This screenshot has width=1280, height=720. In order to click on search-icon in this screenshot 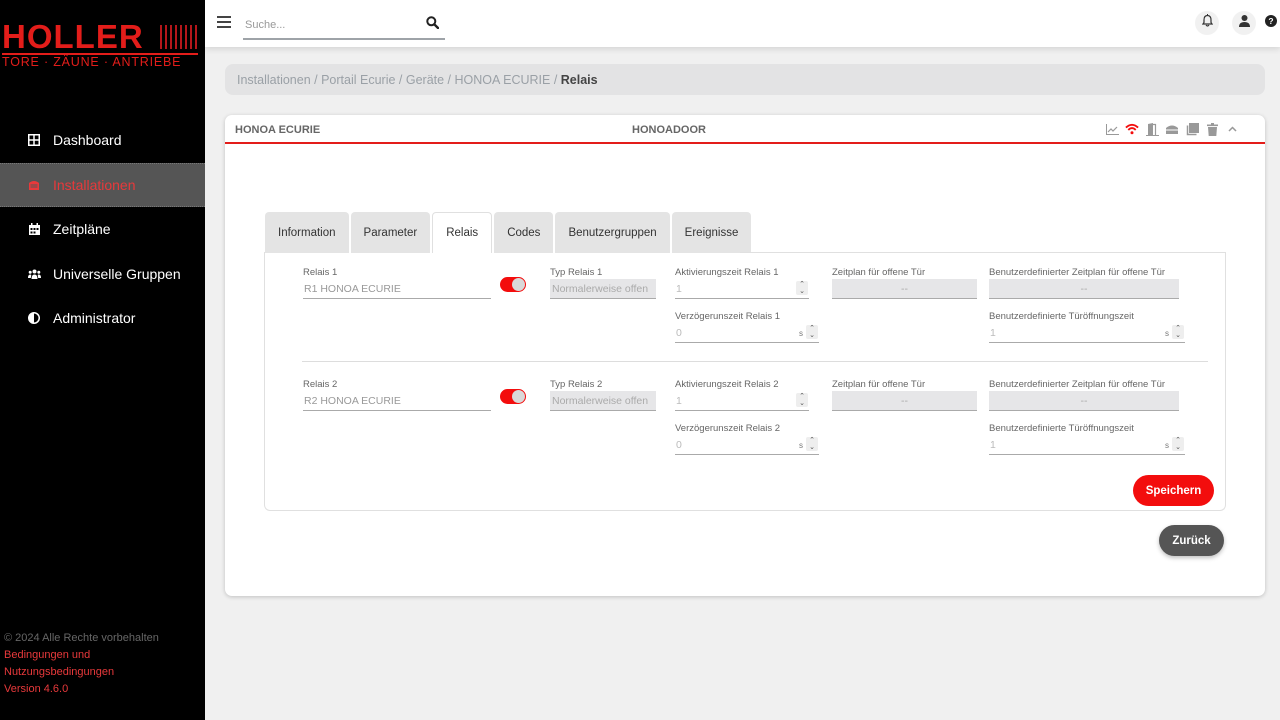, I will do `click(433, 25)`.